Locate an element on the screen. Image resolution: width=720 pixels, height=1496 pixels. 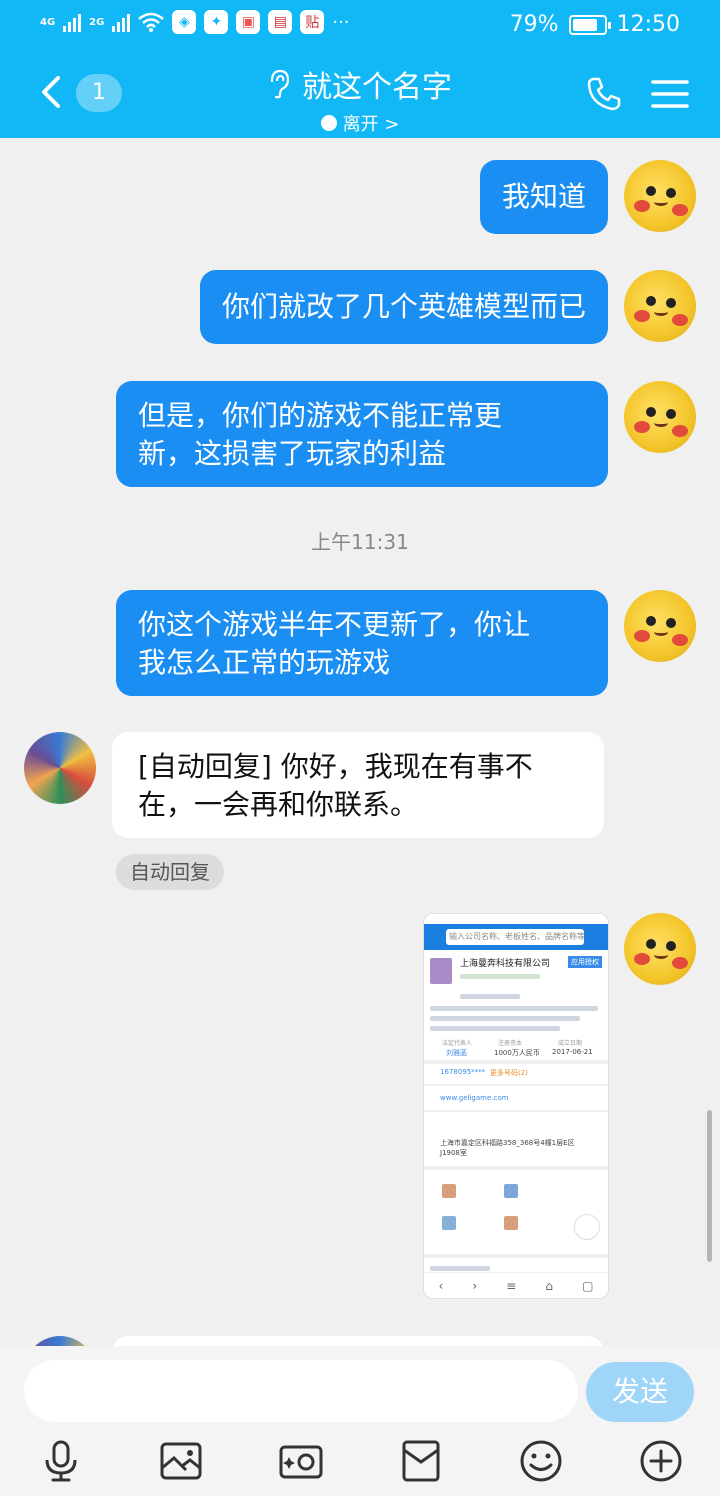
image-status-bar is located at coordinates (516, 918).